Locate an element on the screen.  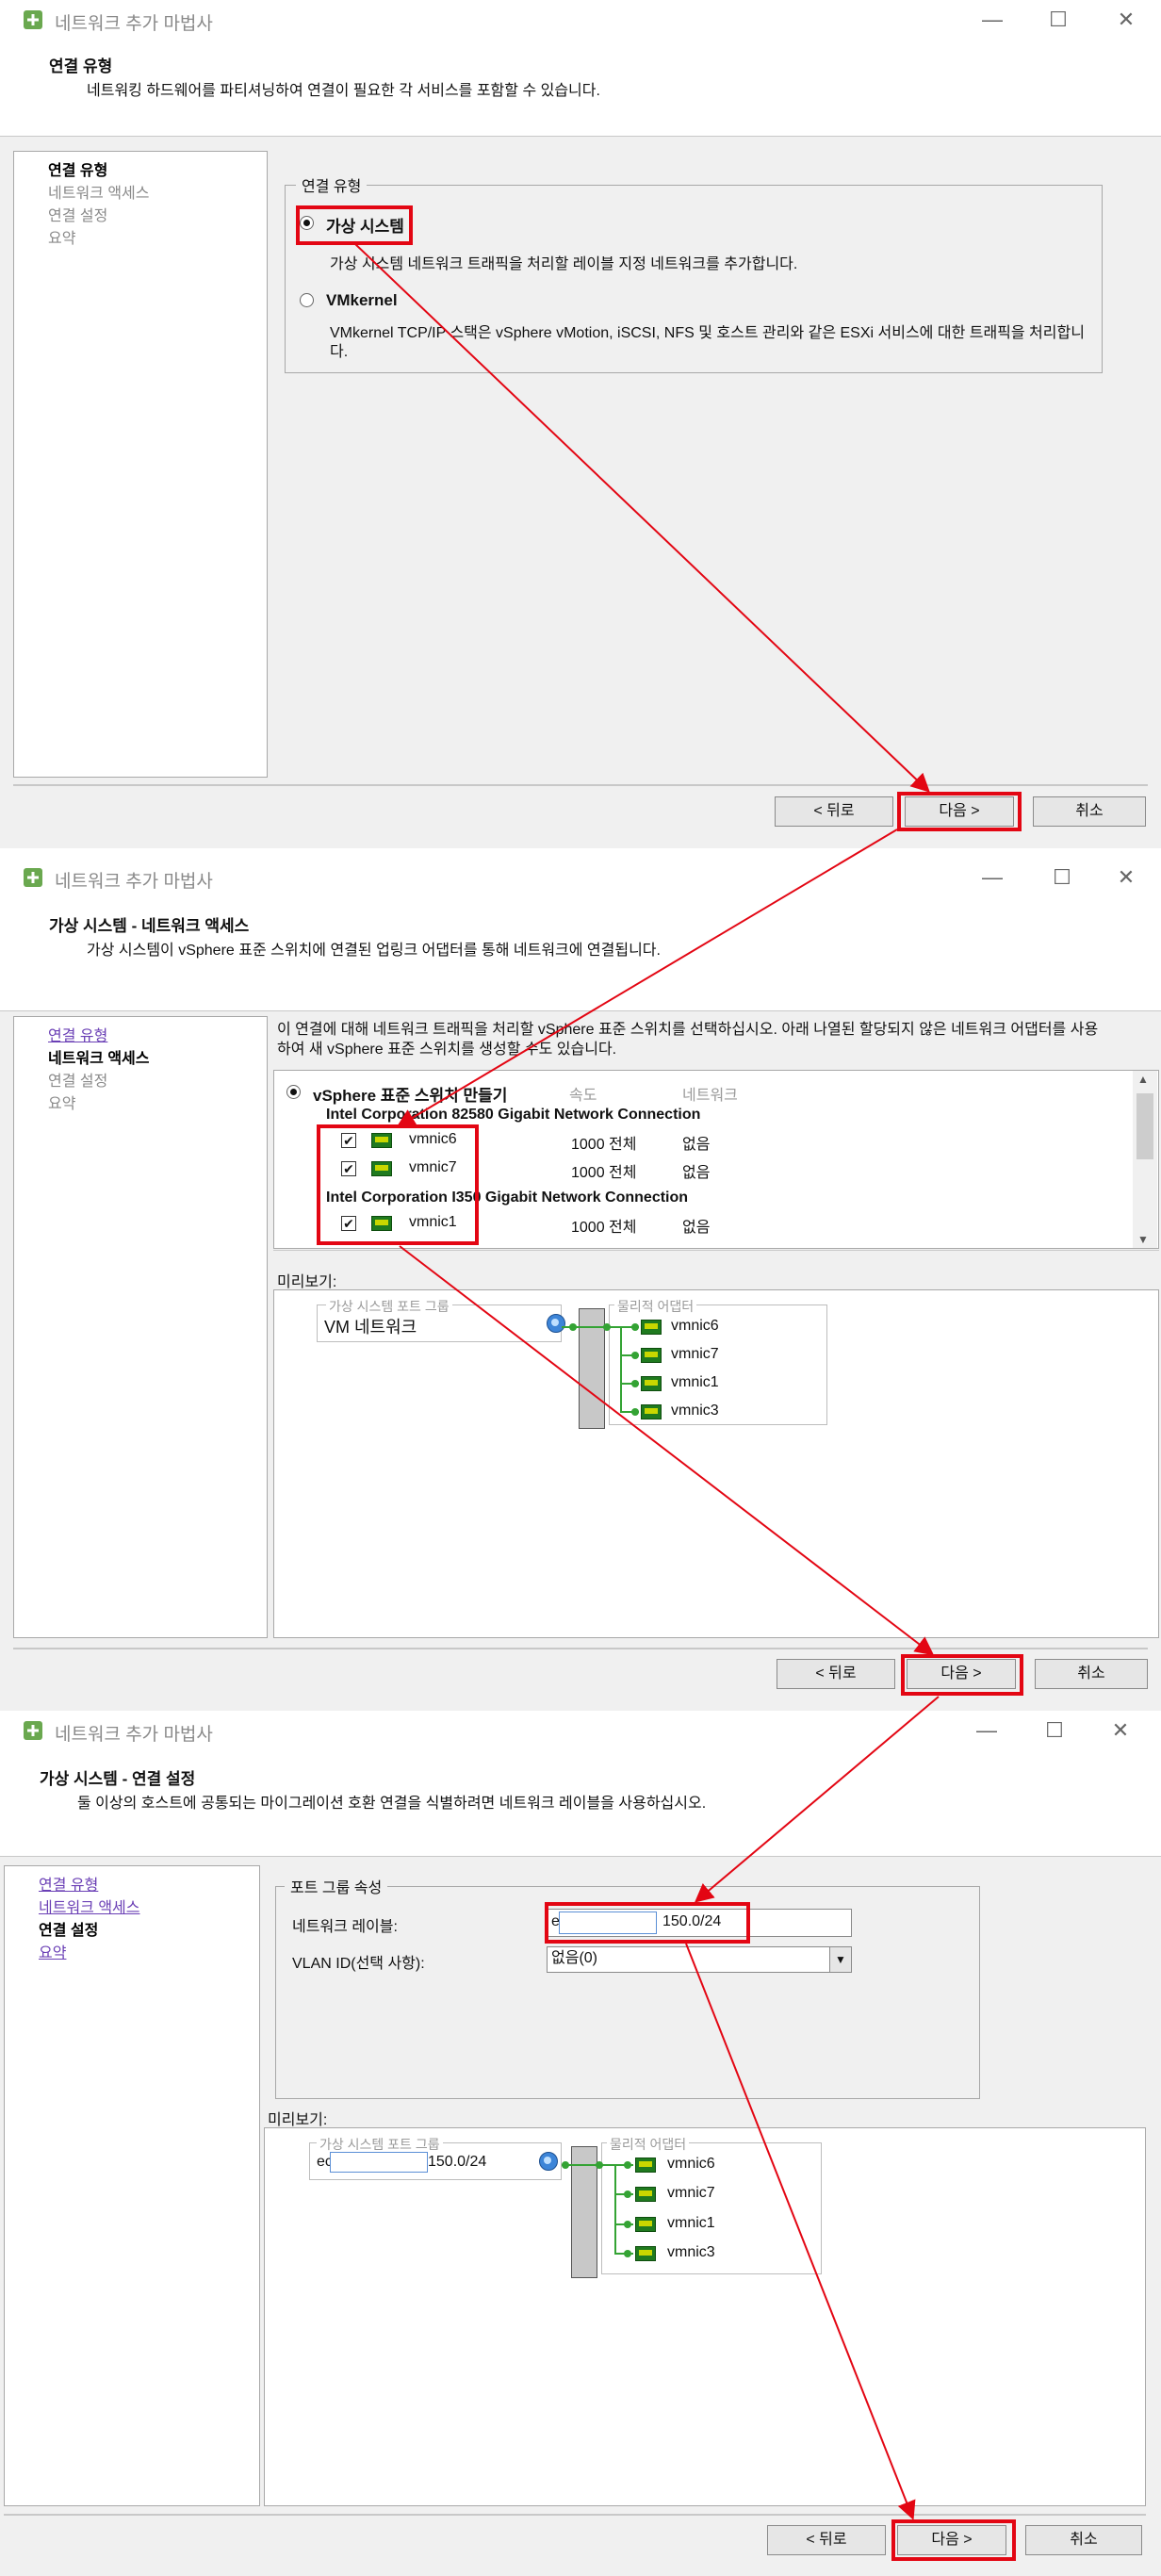
arrow-option-to-next is located at coordinates (641, 517).